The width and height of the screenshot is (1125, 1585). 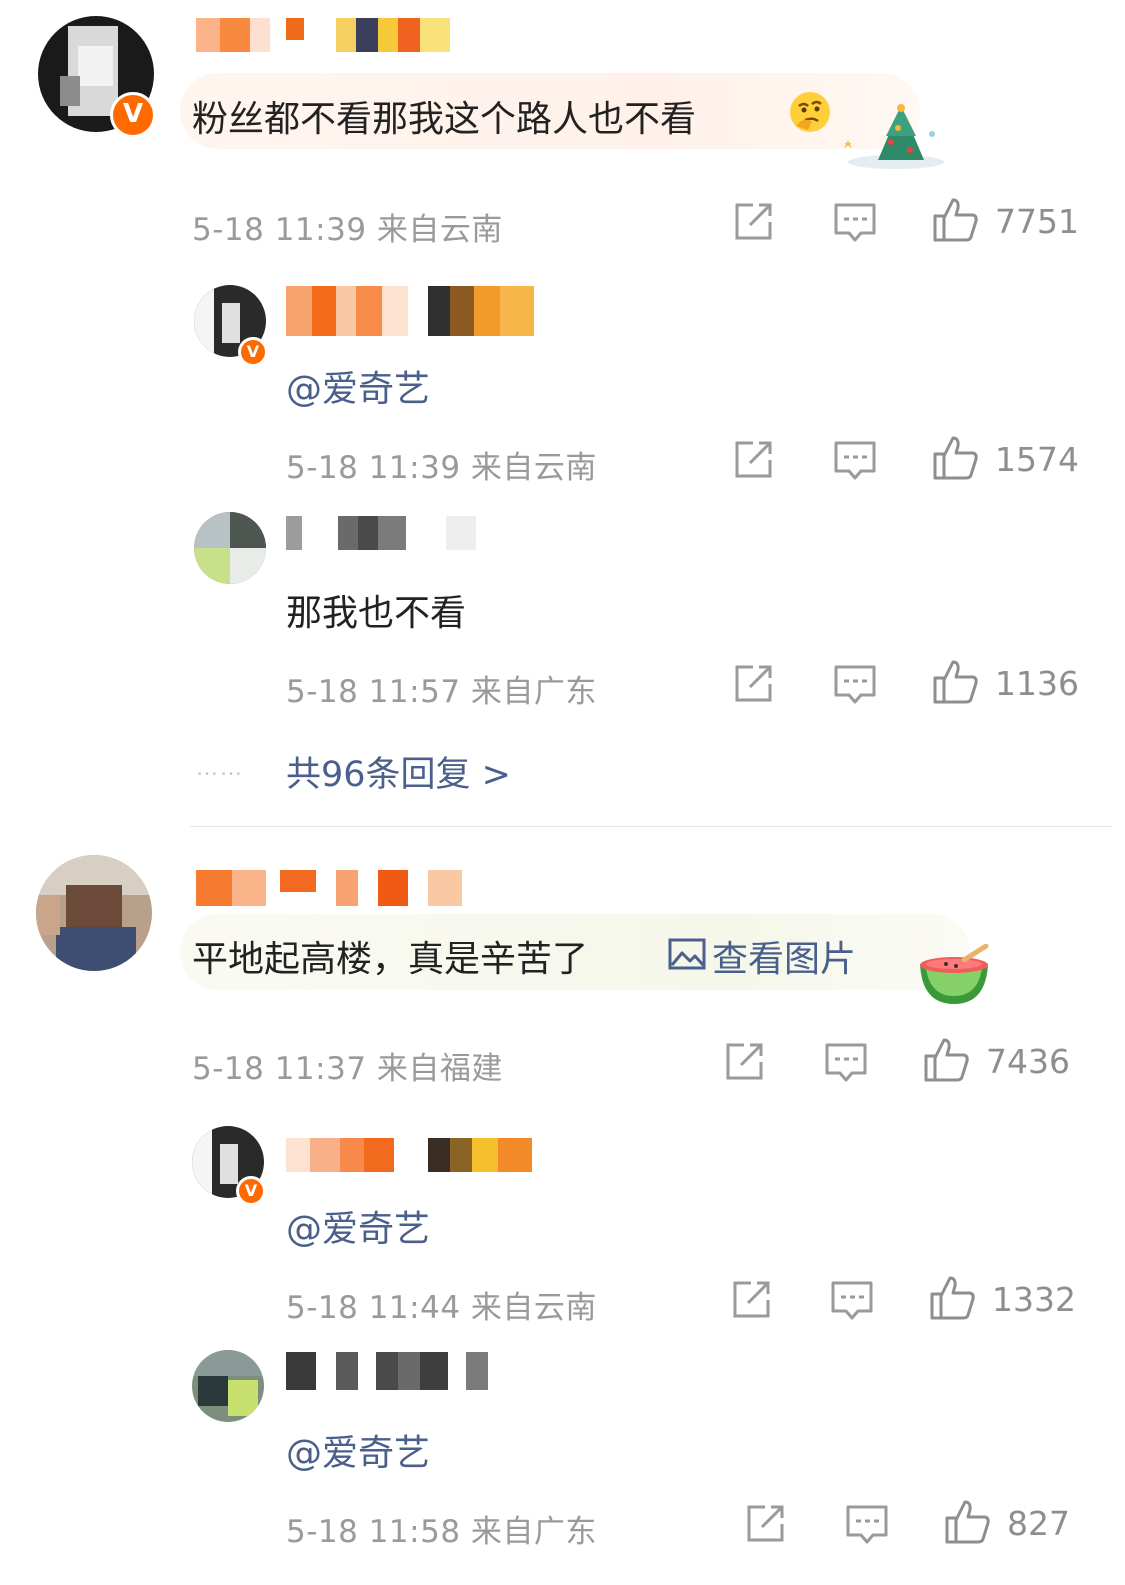 What do you see at coordinates (439, 1069) in the screenshot?
I see `comment-location: 来自福建` at bounding box center [439, 1069].